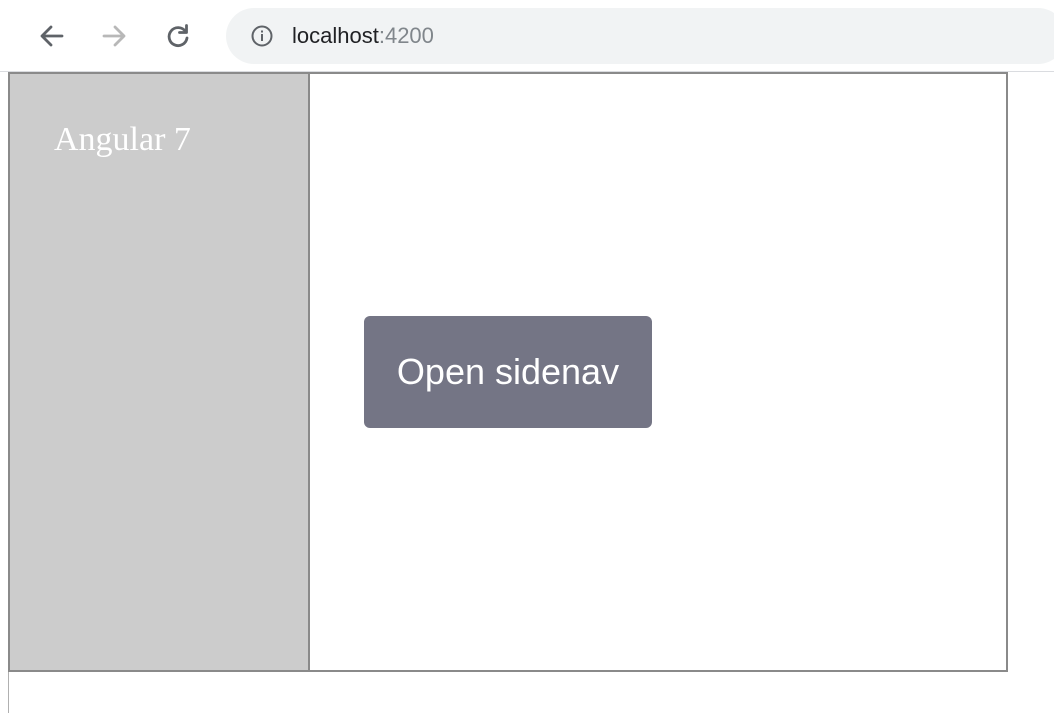 This screenshot has height=713, width=1054. I want to click on reload-button, so click(178, 36).